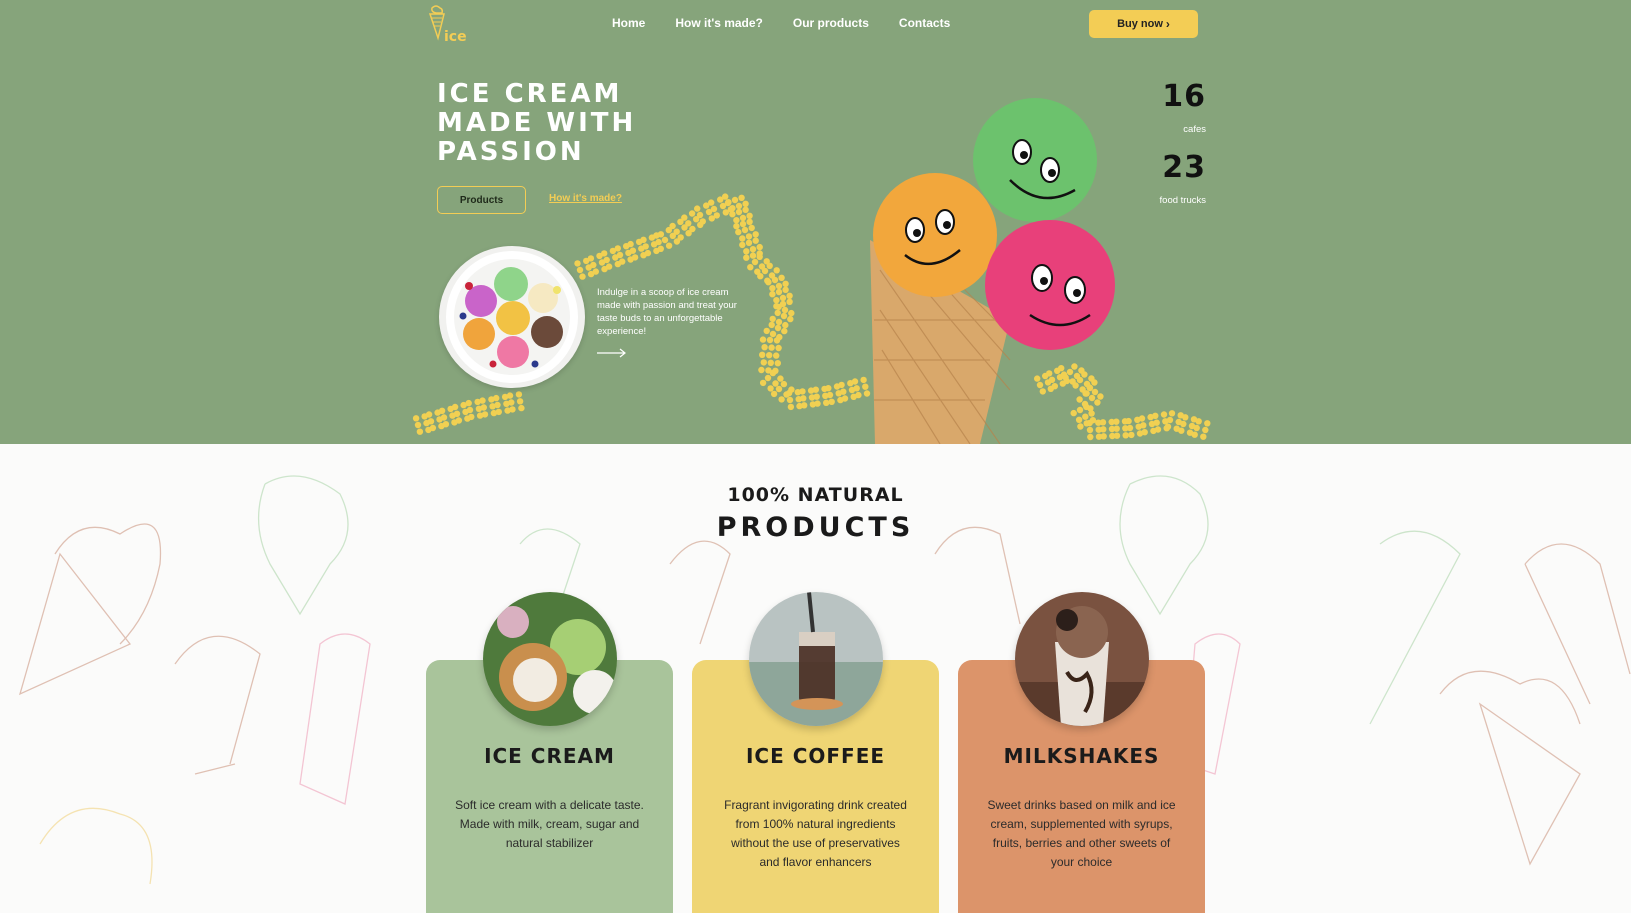 The width and height of the screenshot is (1631, 913). Describe the element at coordinates (992, 271) in the screenshot. I see `ice-cream-cone-illustration` at that location.